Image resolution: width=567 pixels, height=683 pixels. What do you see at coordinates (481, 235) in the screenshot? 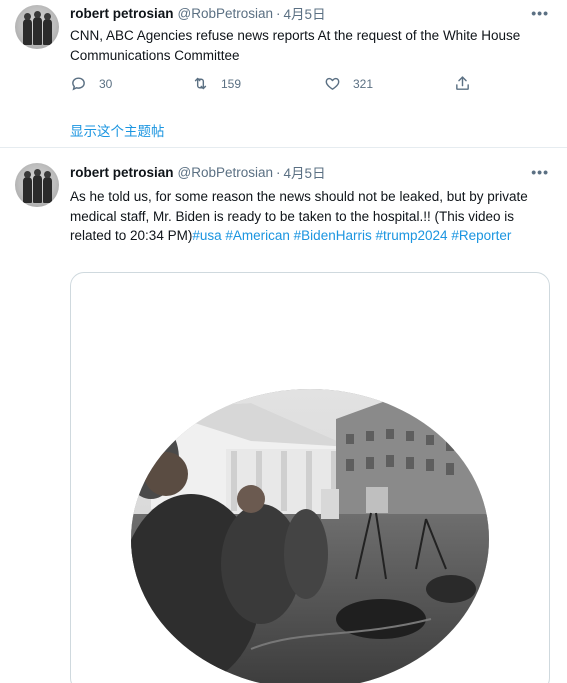
I see `hashtag-link: #Reporter` at bounding box center [481, 235].